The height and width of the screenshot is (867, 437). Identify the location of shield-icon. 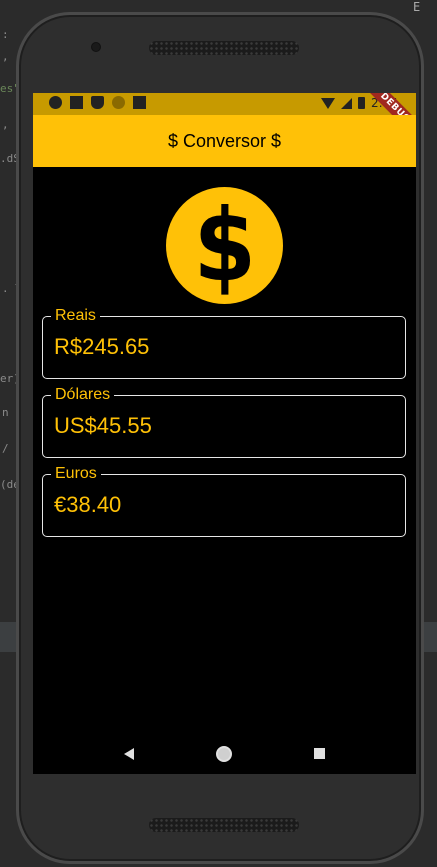
(97, 102).